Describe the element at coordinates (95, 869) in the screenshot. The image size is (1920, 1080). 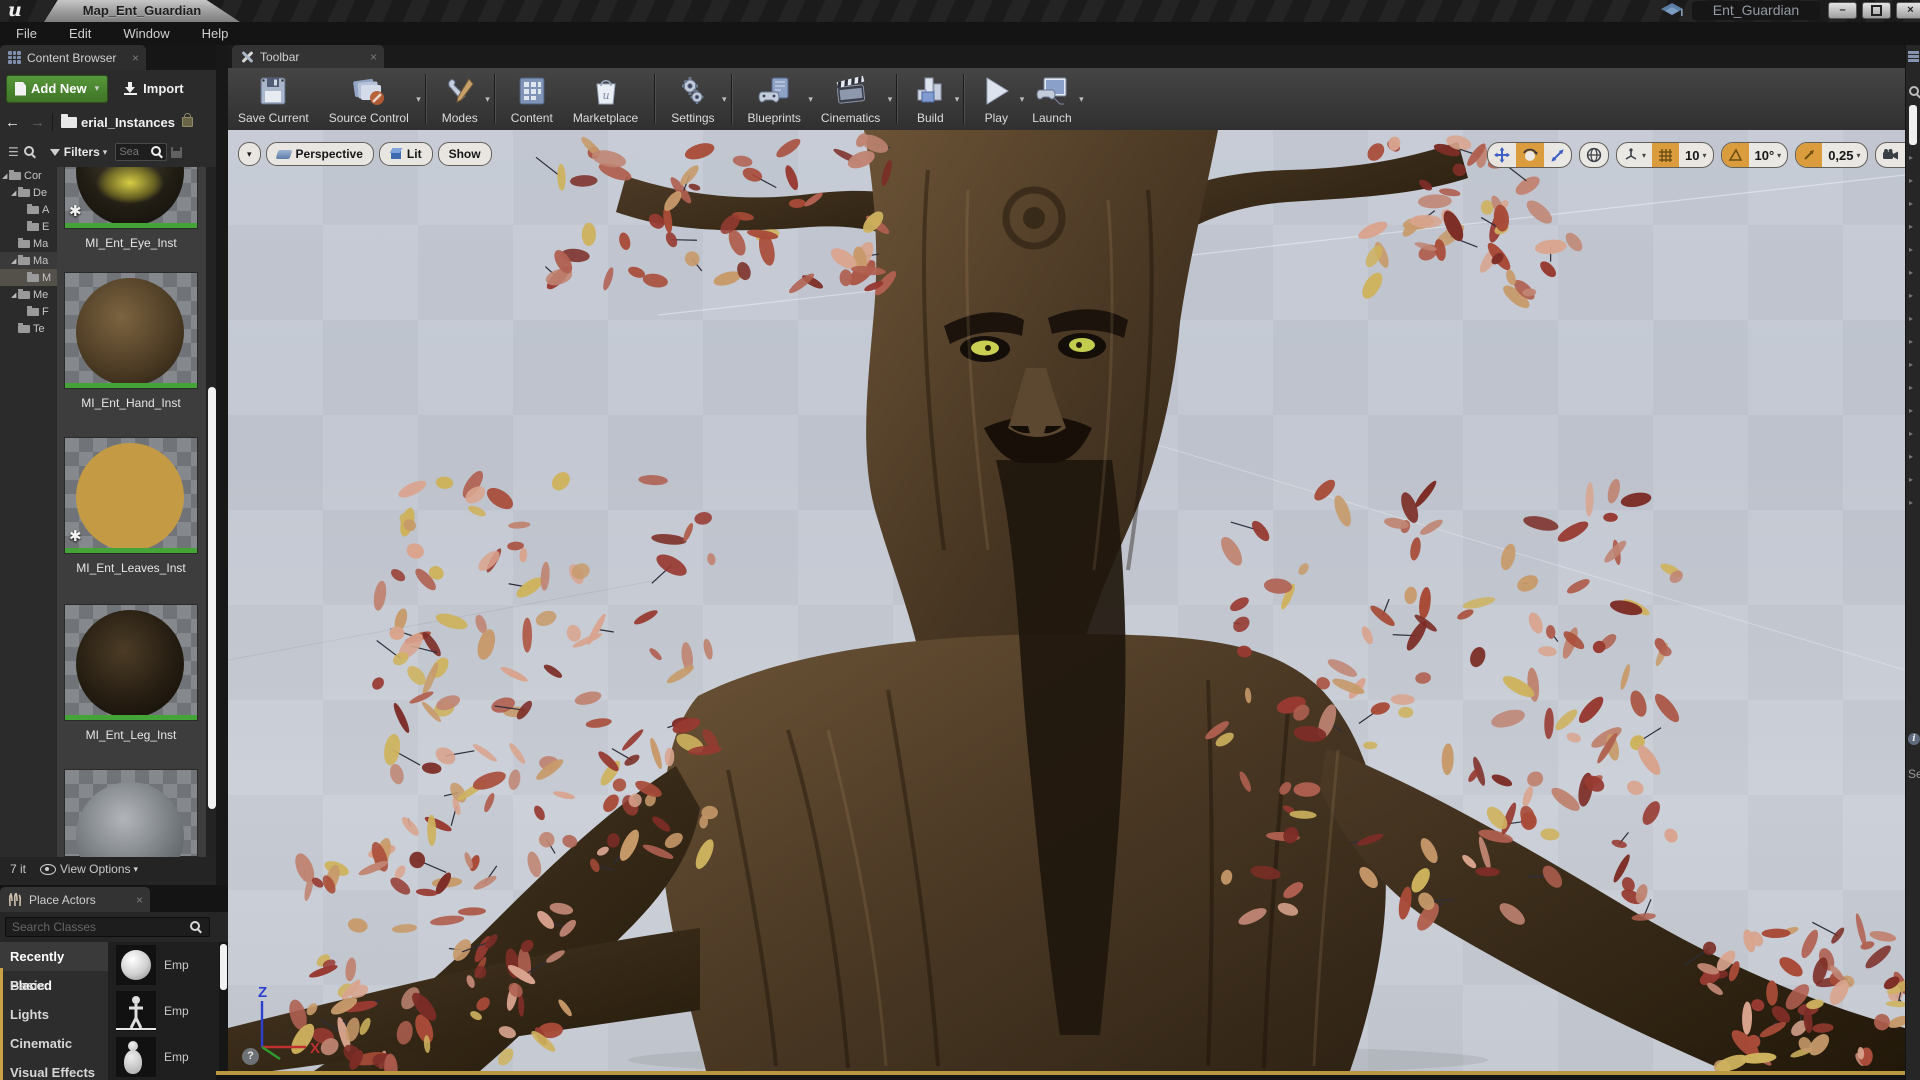
I see `view-options-button: View Options` at that location.